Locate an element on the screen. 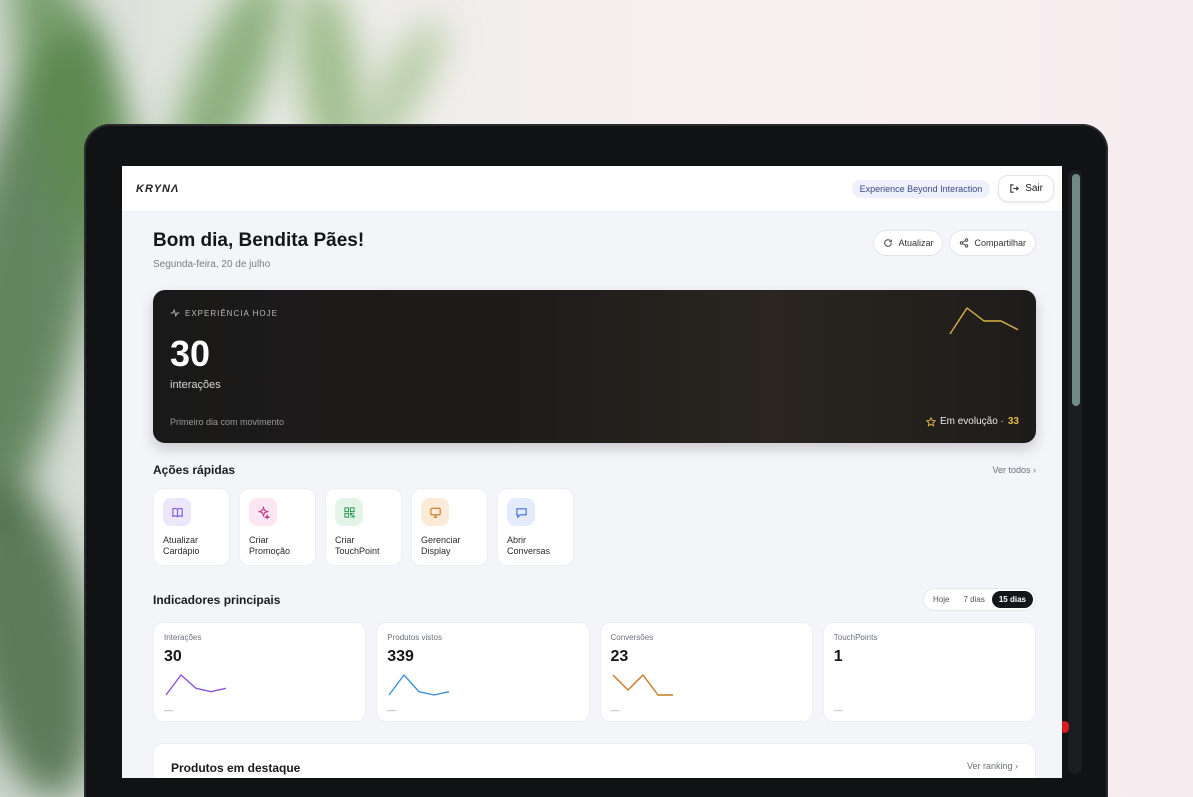 This screenshot has height=797, width=1193. sparkle-icon is located at coordinates (263, 512).